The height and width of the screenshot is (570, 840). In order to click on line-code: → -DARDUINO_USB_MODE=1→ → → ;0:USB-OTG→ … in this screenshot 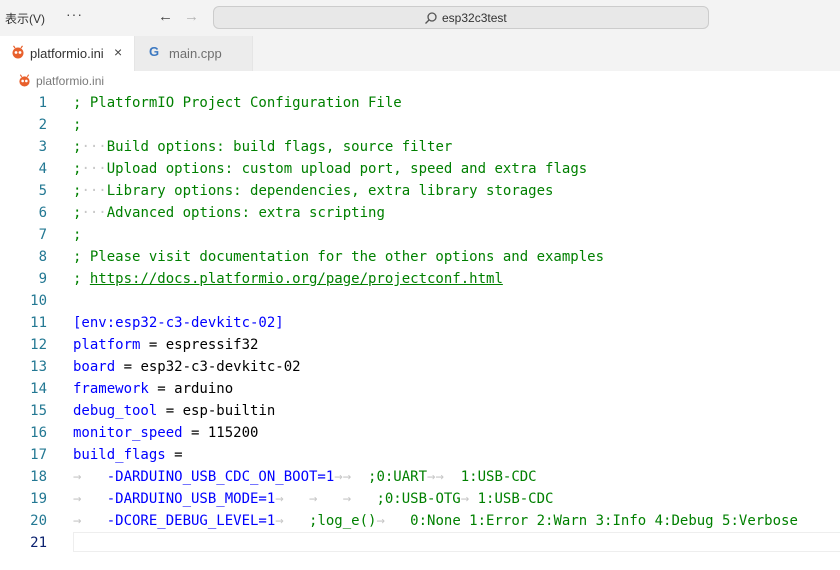, I will do `click(313, 499)`.